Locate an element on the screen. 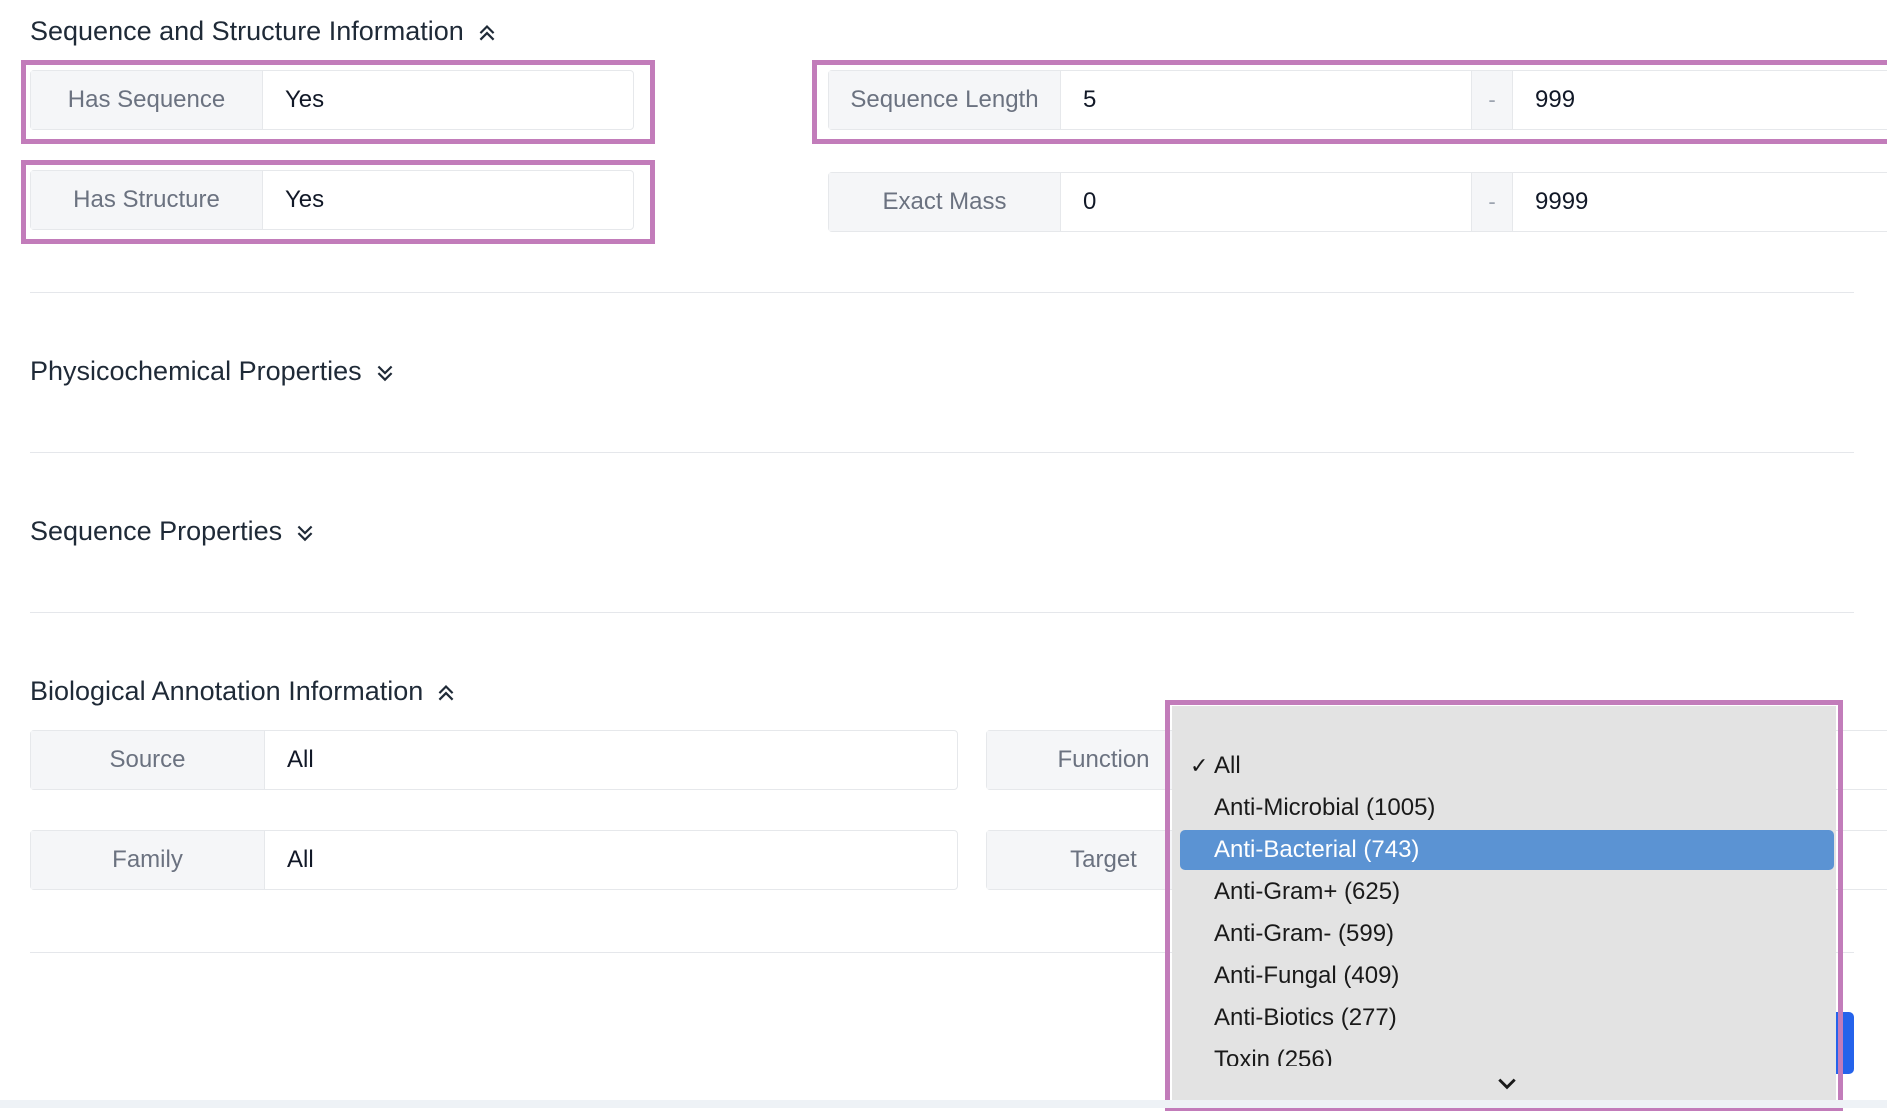 The width and height of the screenshot is (1887, 1116). has-structure-label: Has Structure is located at coordinates (147, 200).